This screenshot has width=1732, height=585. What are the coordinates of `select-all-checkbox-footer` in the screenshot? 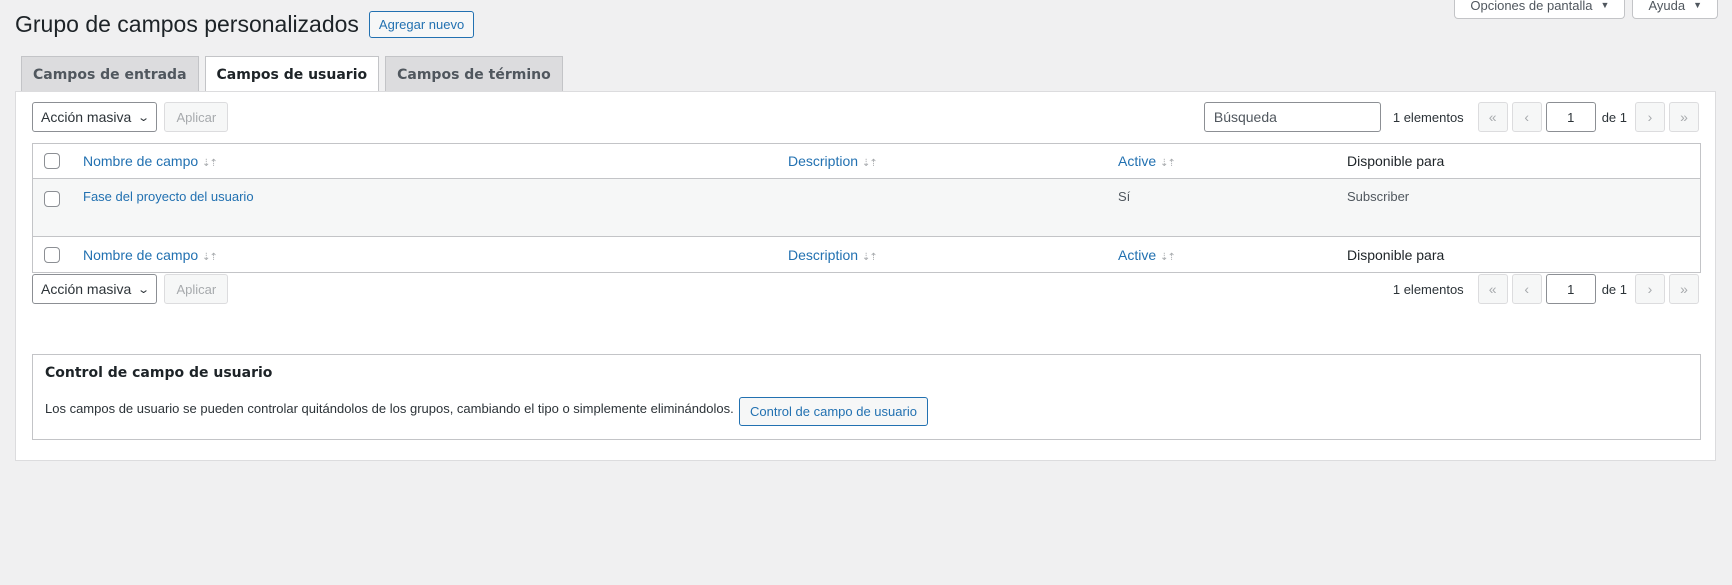 It's located at (52, 254).